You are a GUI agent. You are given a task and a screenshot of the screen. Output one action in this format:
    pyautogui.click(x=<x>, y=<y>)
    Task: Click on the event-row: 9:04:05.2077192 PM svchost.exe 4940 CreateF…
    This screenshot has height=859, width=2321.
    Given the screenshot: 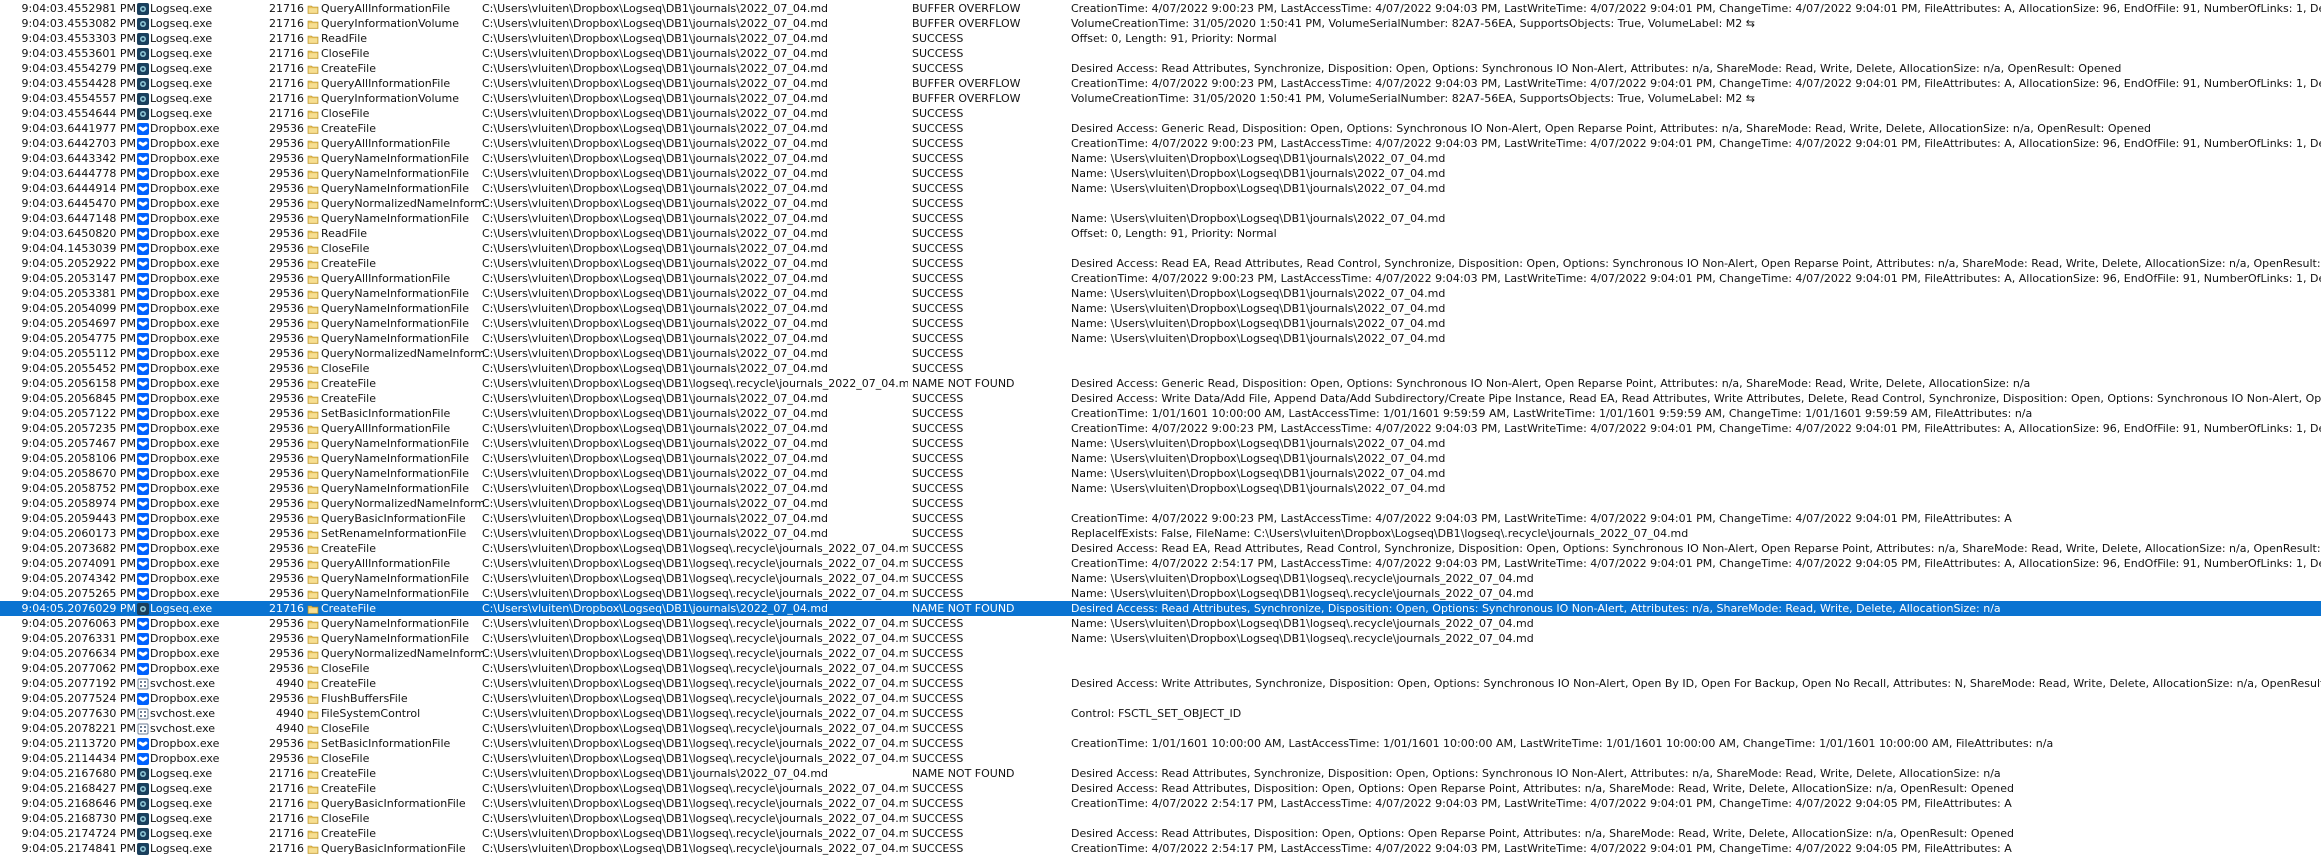 What is the action you would take?
    pyautogui.click(x=1160, y=683)
    